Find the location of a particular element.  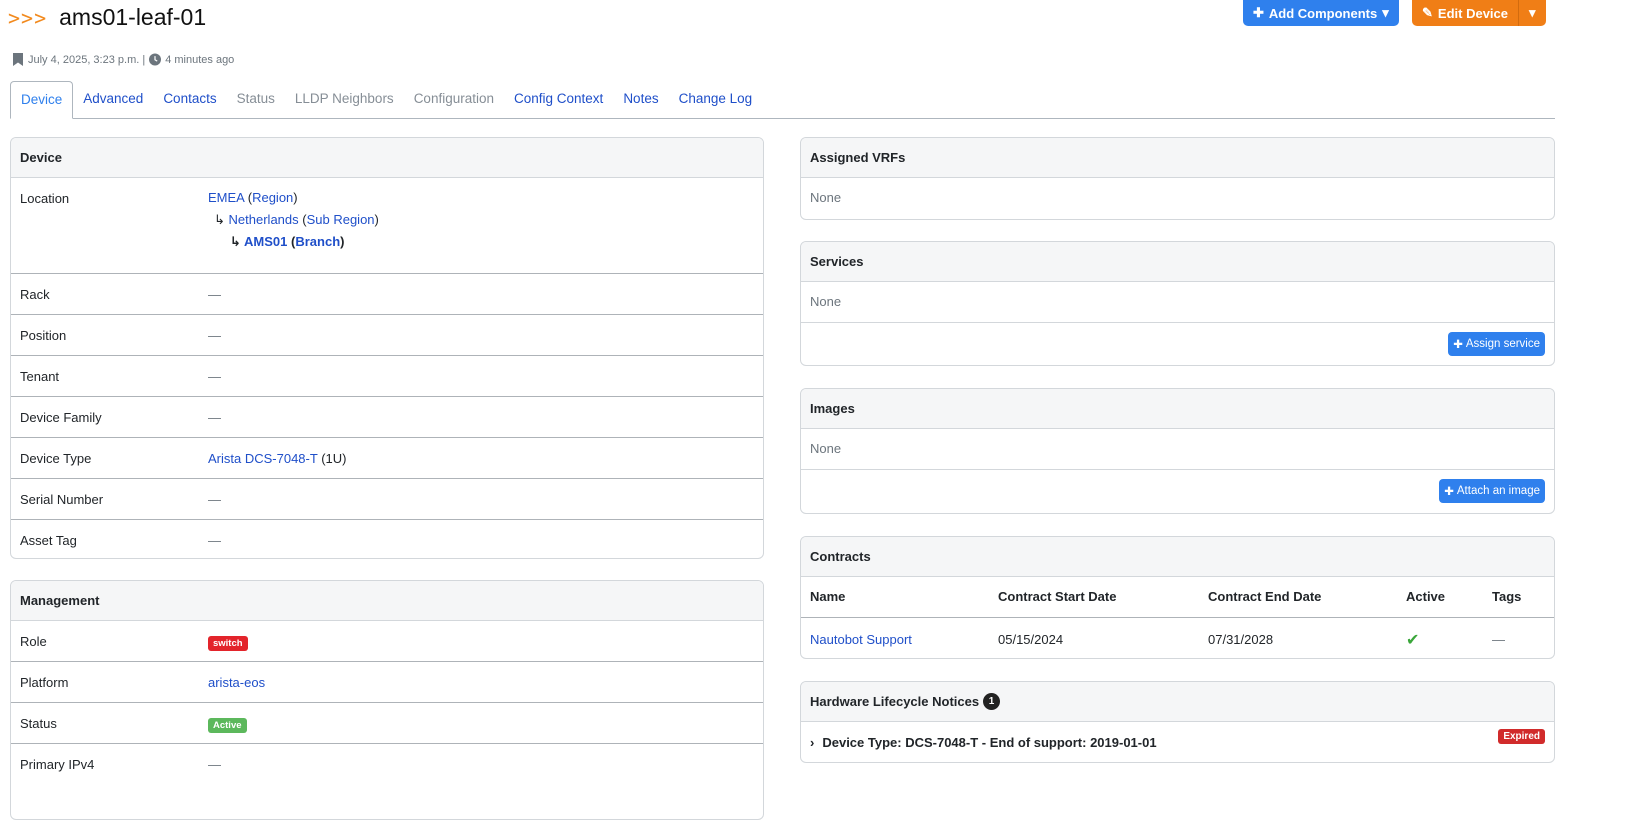

contract-end-cell: 07/31/2028 is located at coordinates (1241, 639).